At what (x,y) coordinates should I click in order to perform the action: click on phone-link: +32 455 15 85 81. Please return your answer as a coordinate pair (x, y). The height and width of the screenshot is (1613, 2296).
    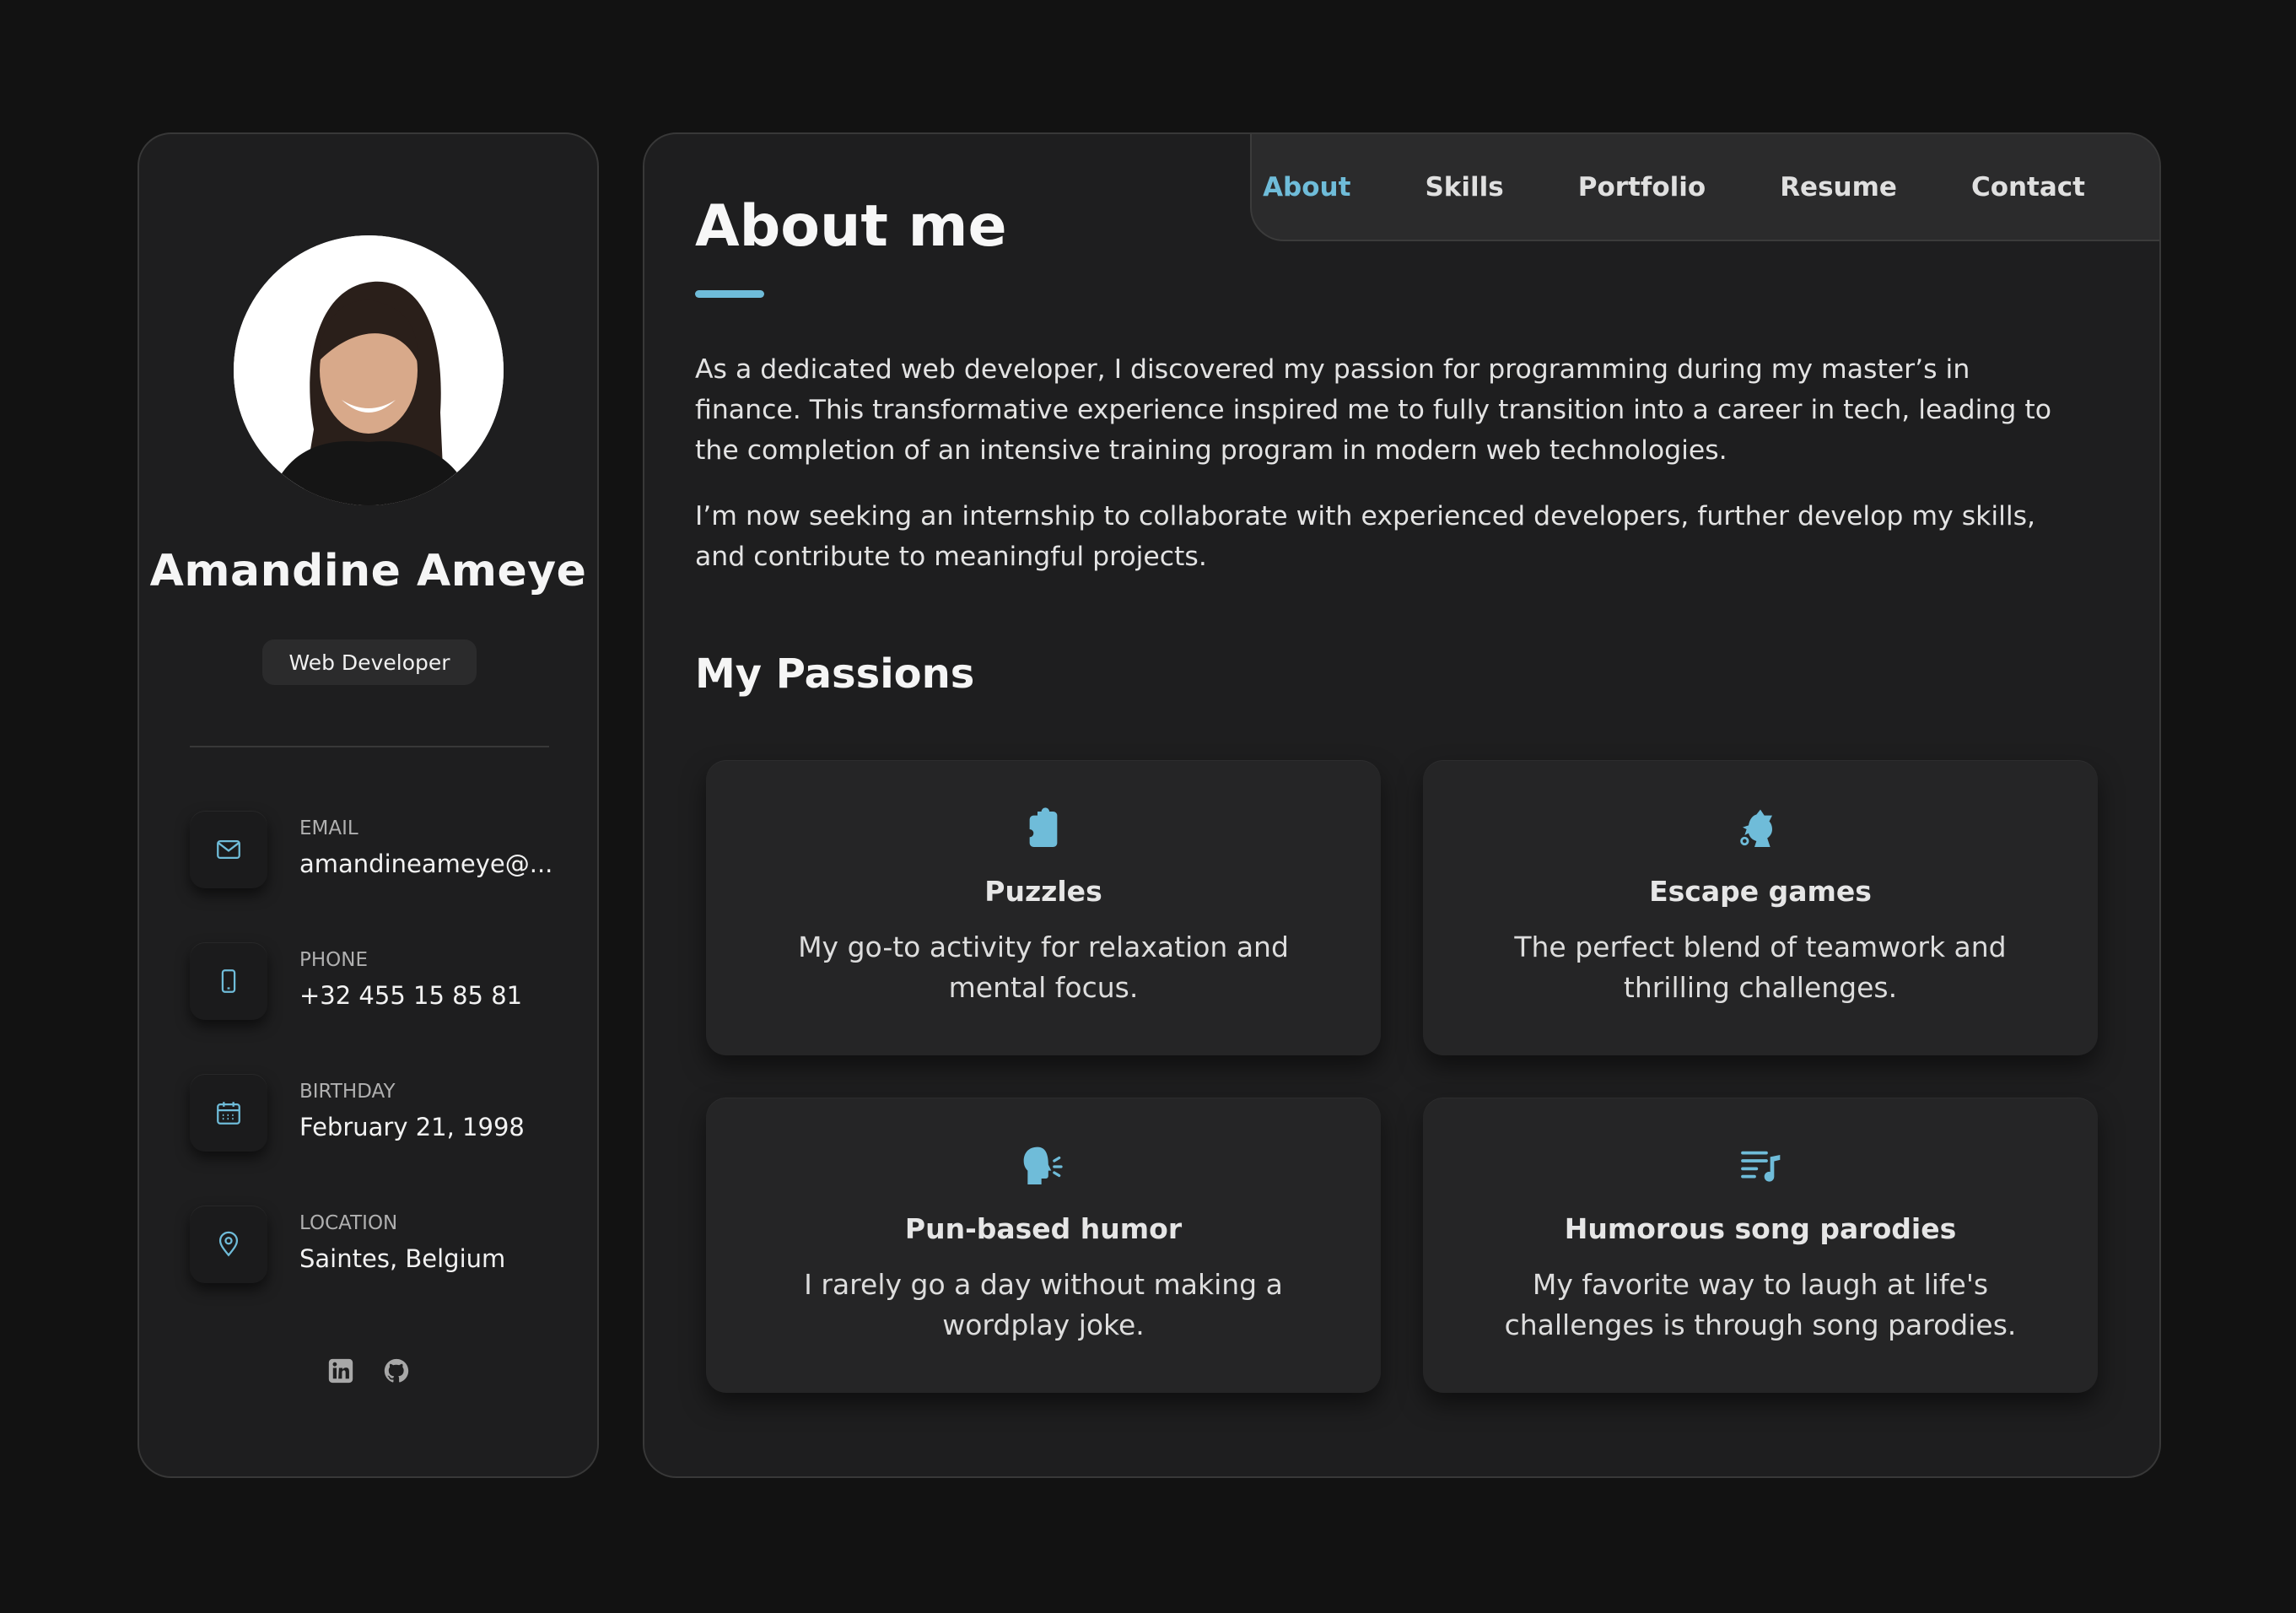
    Looking at the image, I should click on (410, 995).